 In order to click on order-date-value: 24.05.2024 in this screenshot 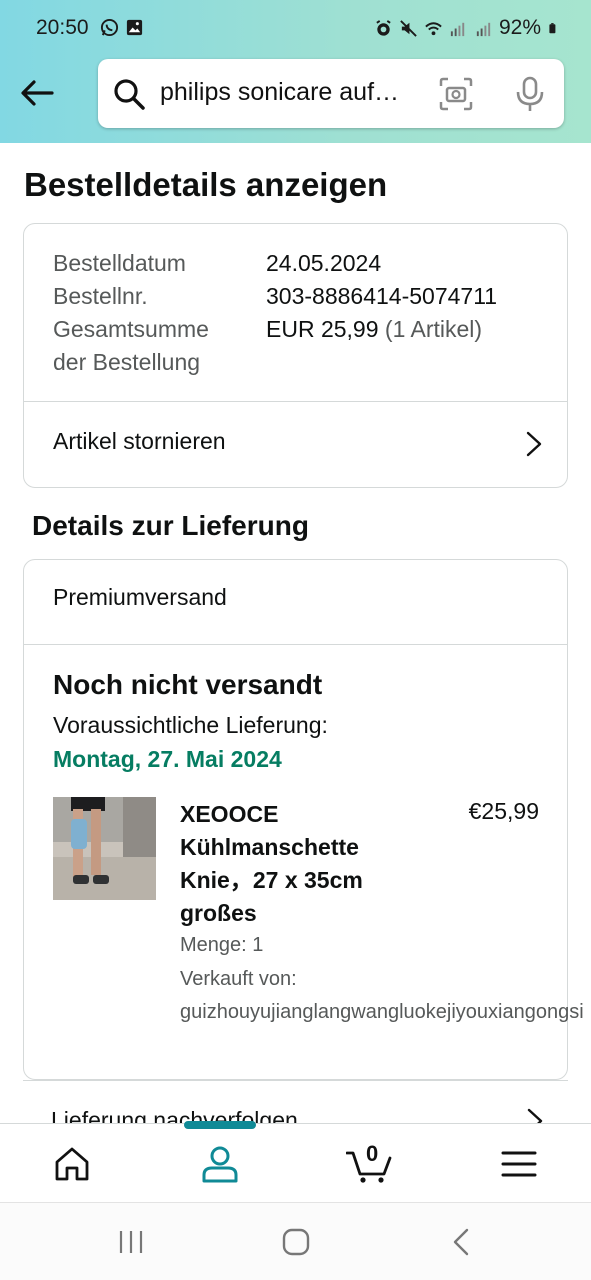, I will do `click(324, 263)`.